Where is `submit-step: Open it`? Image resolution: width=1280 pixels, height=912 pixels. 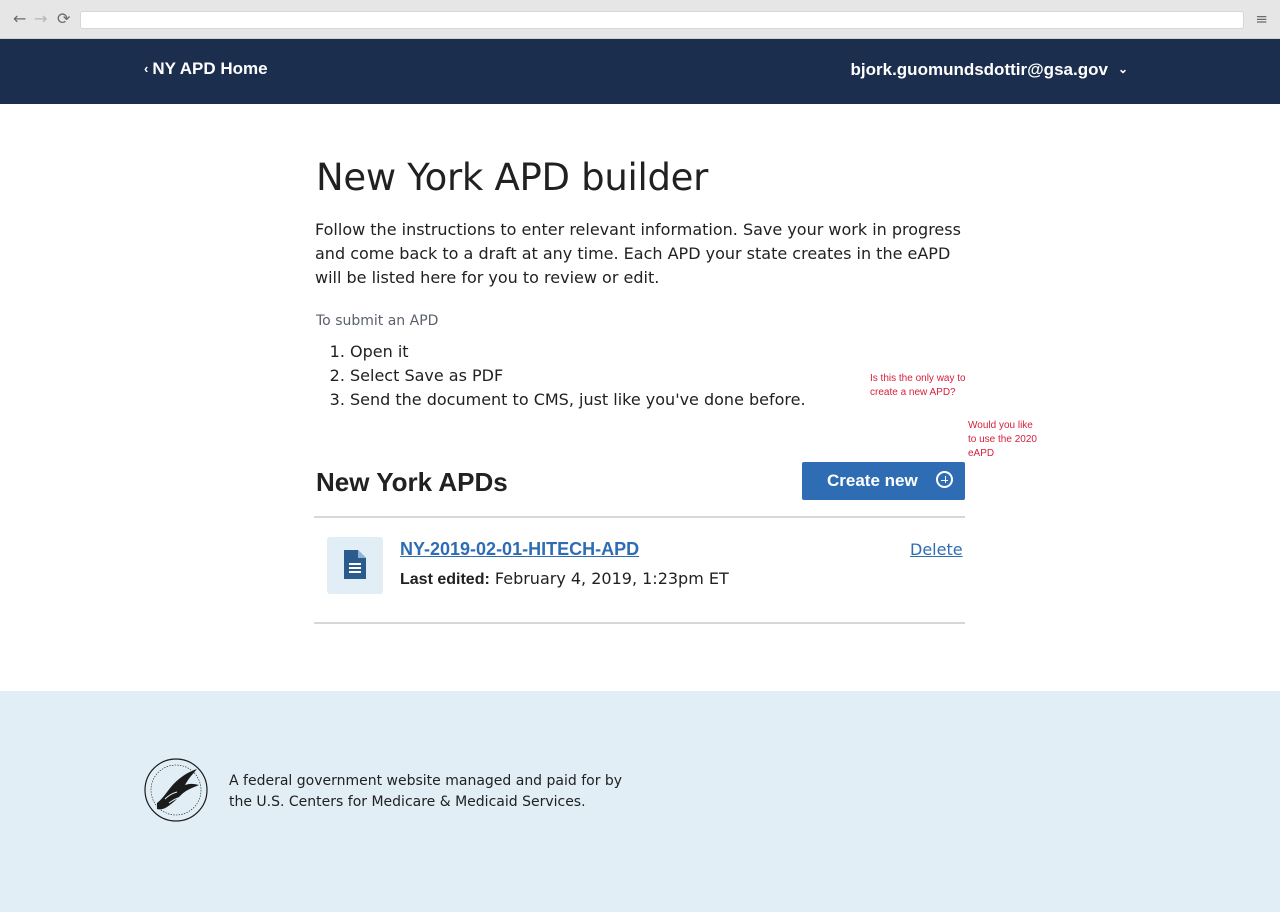
submit-step: Open it is located at coordinates (578, 352).